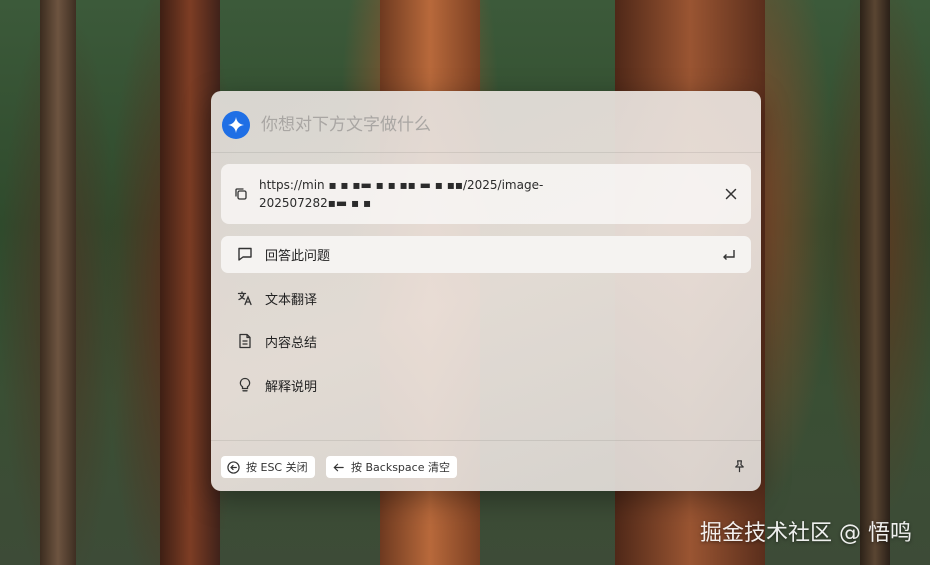 The image size is (930, 565). I want to click on chat-bubble-icon, so click(245, 254).